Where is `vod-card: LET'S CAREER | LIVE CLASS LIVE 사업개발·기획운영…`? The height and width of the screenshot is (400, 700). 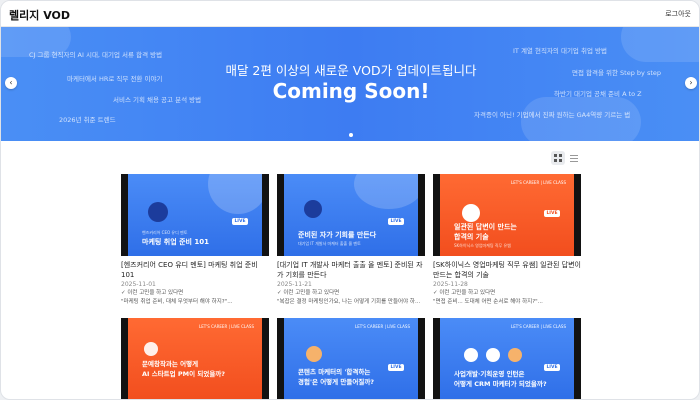 vod-card: LET'S CAREER | LIVE CLASS LIVE 사업개발·기획운영… is located at coordinates (507, 358).